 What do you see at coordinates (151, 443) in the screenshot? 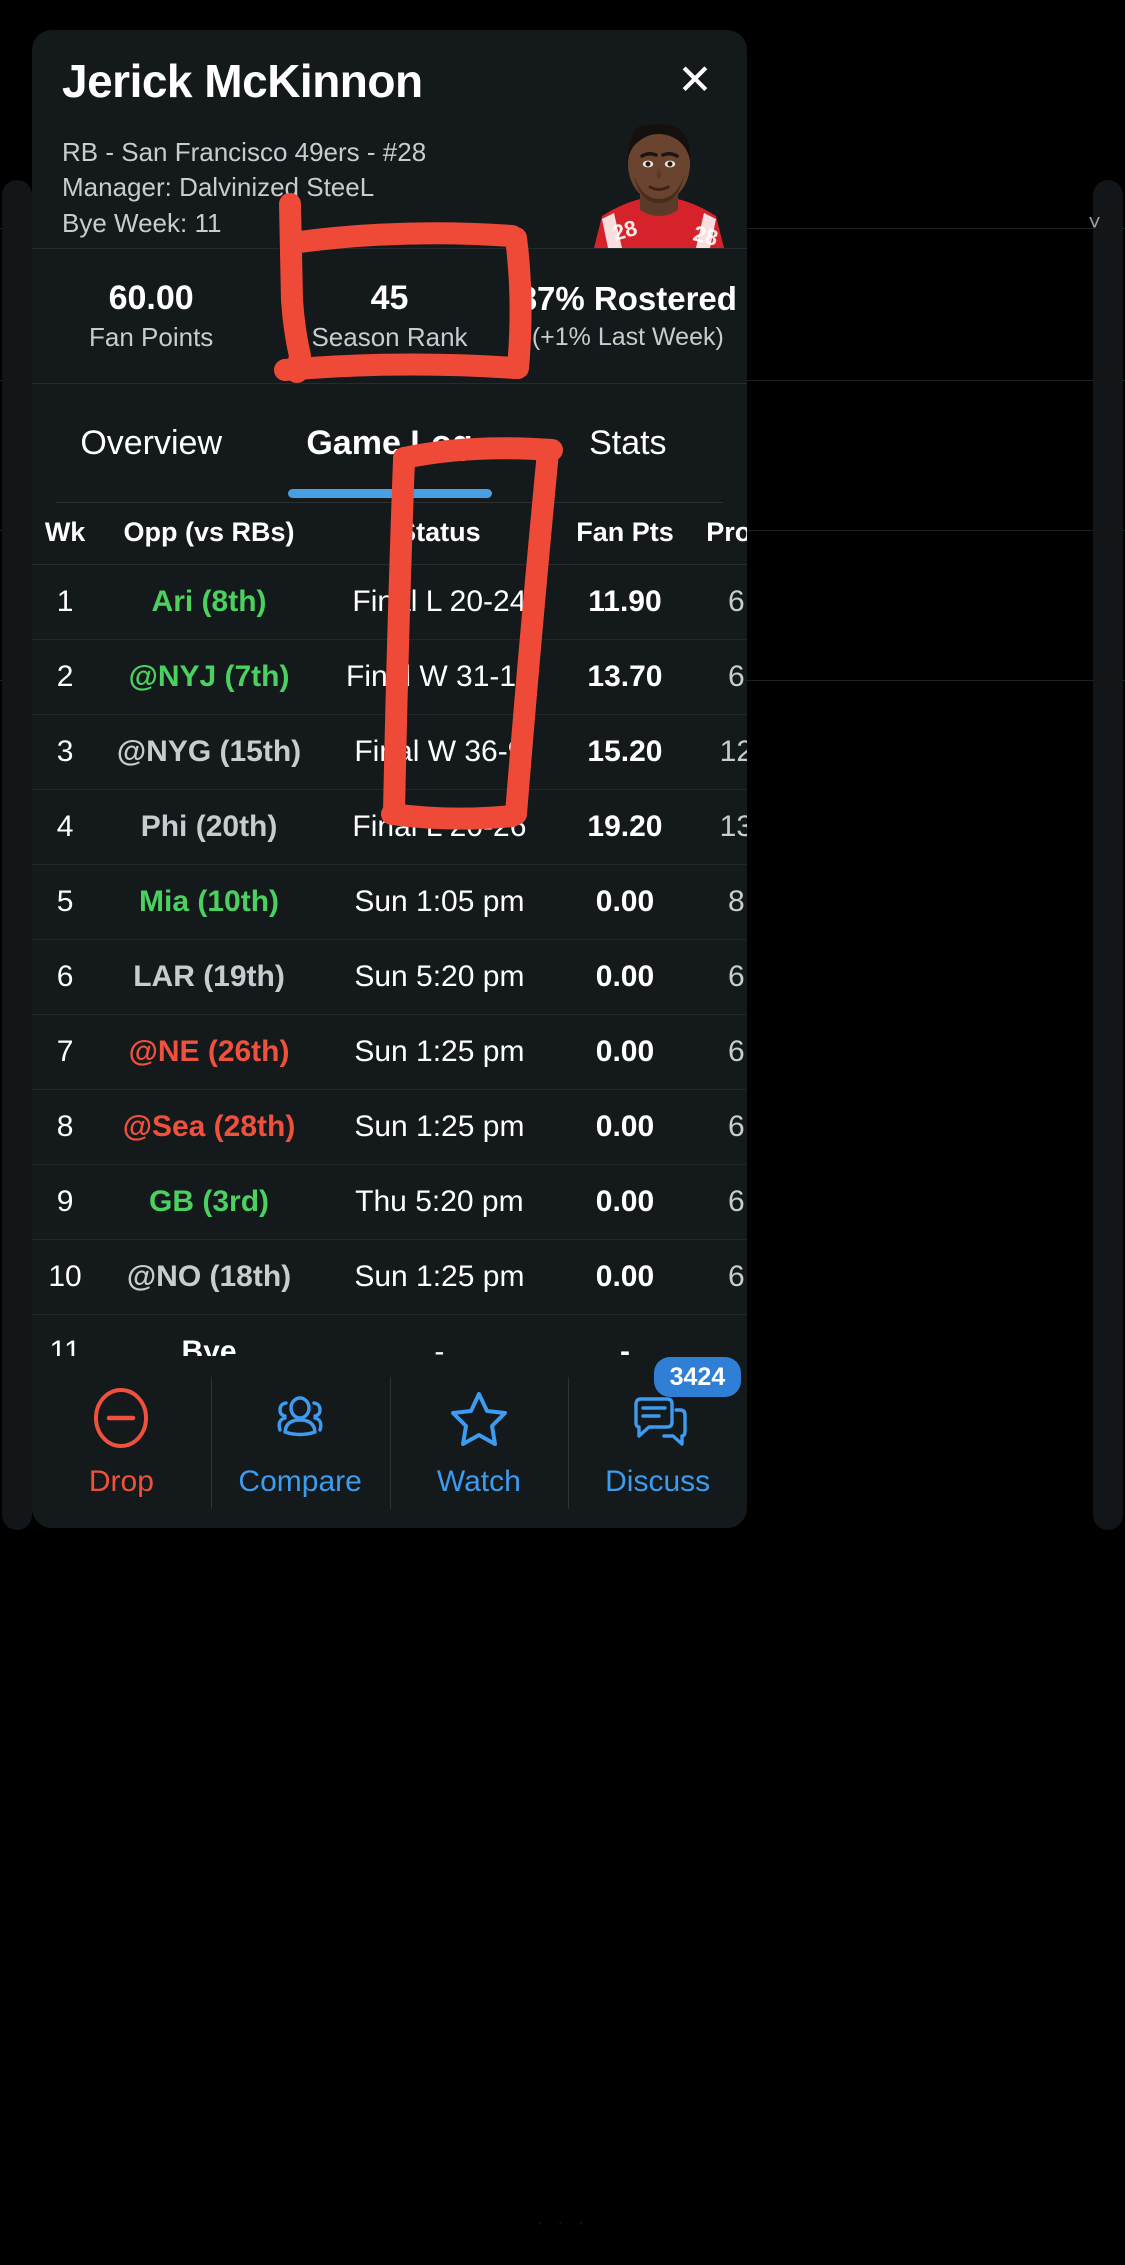
I see `tab-overview: Overview` at bounding box center [151, 443].